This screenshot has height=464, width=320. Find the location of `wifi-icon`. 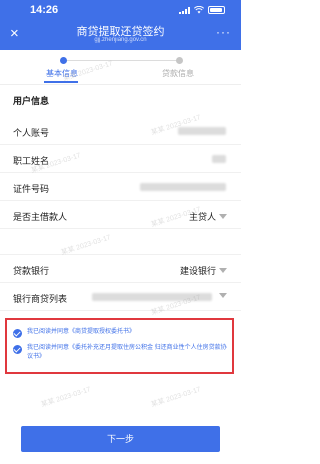

wifi-icon is located at coordinates (199, 10).